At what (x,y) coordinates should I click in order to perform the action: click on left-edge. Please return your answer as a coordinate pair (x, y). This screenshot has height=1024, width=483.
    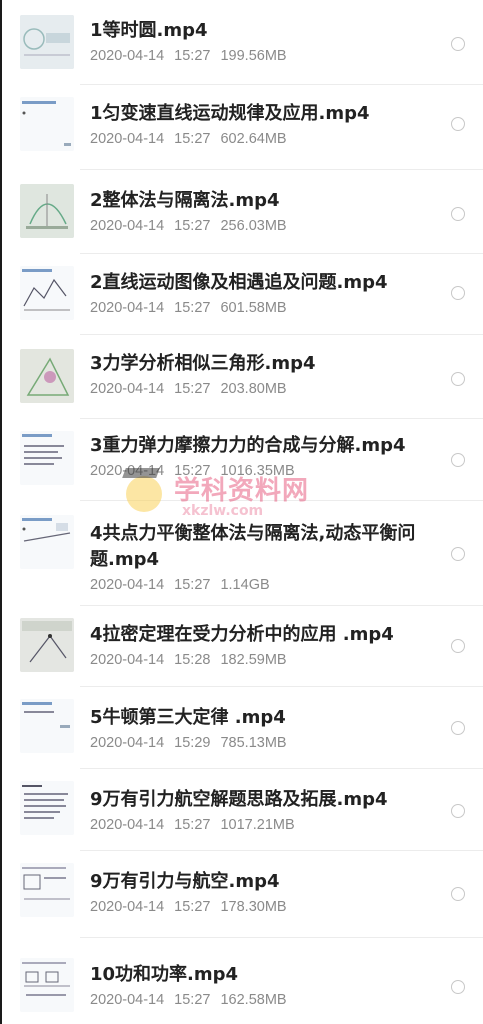
    Looking at the image, I should click on (1, 512).